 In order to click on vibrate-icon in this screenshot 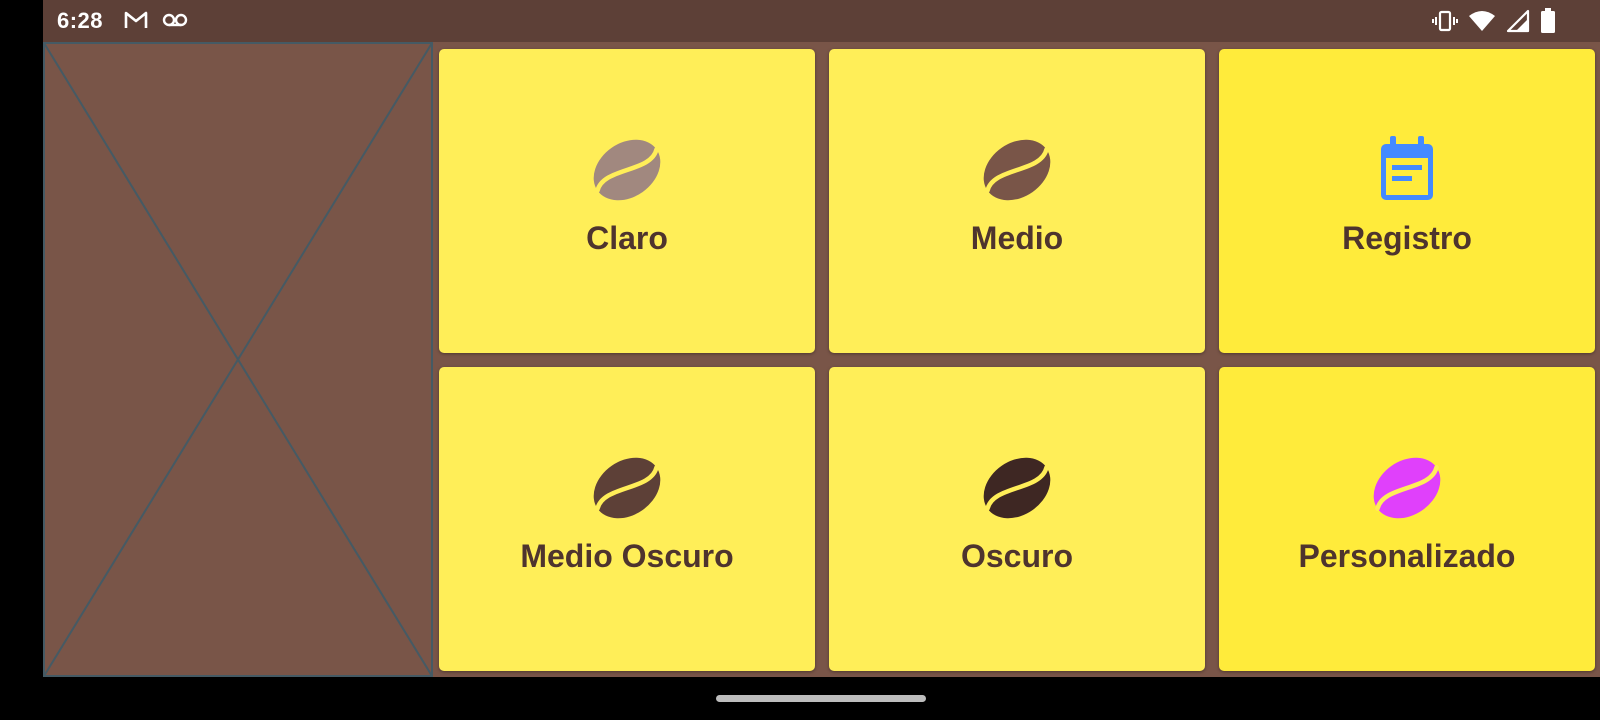, I will do `click(1445, 21)`.